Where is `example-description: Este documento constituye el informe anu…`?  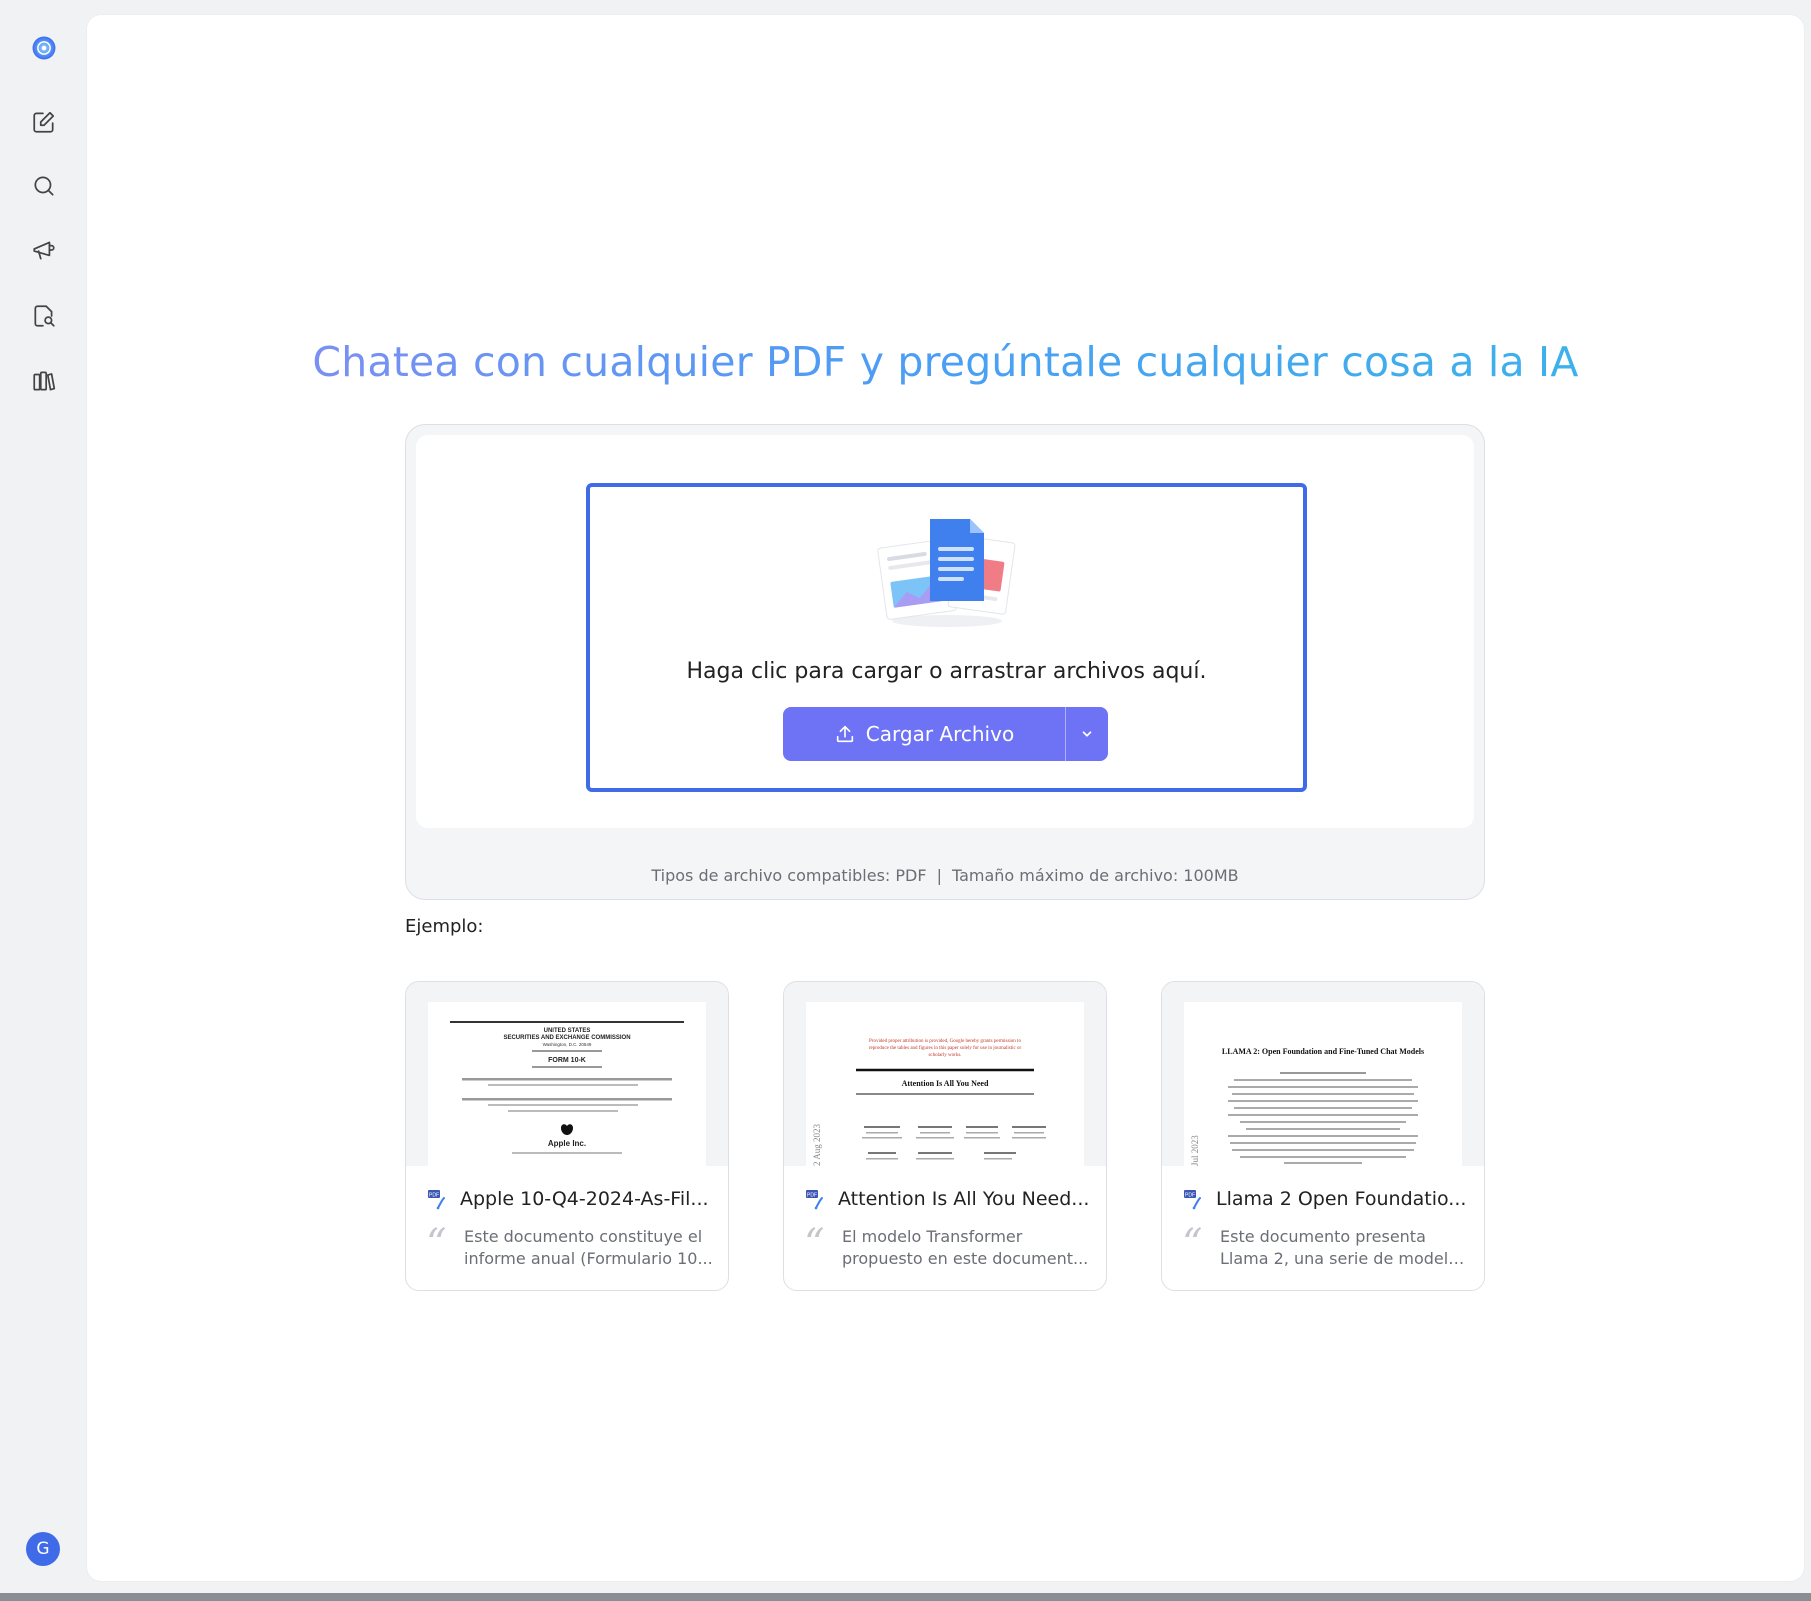 example-description: Este documento constituye el informe anu… is located at coordinates (590, 1248).